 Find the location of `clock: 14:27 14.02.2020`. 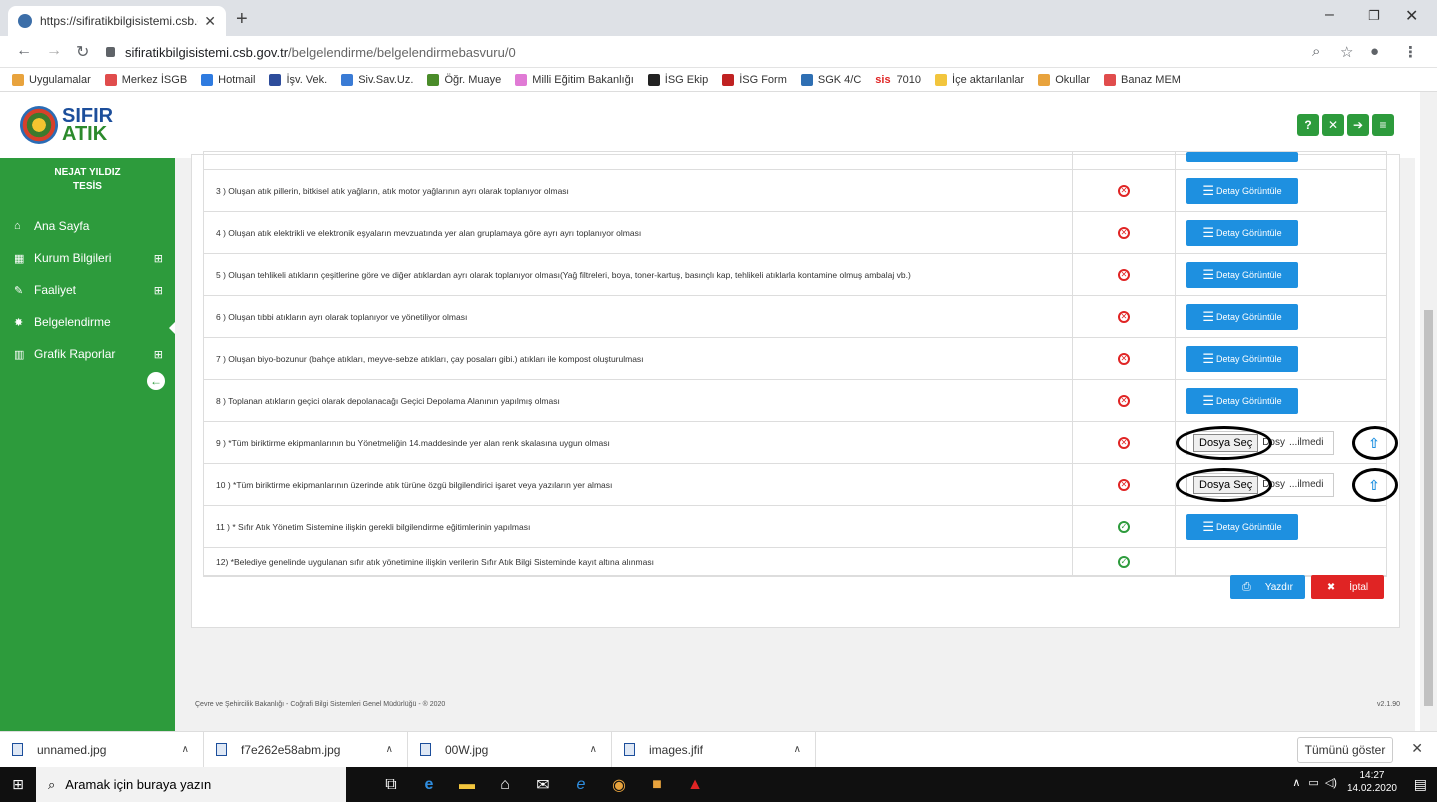

clock: 14:27 14.02.2020 is located at coordinates (1372, 782).